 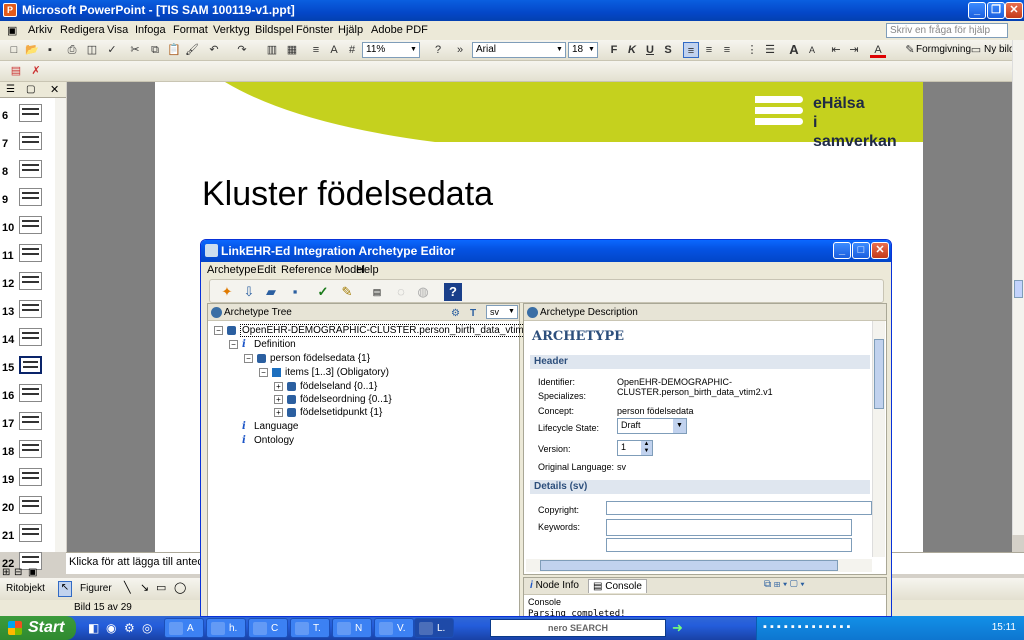 I want to click on slides-tab: ▢, so click(x=30, y=89).